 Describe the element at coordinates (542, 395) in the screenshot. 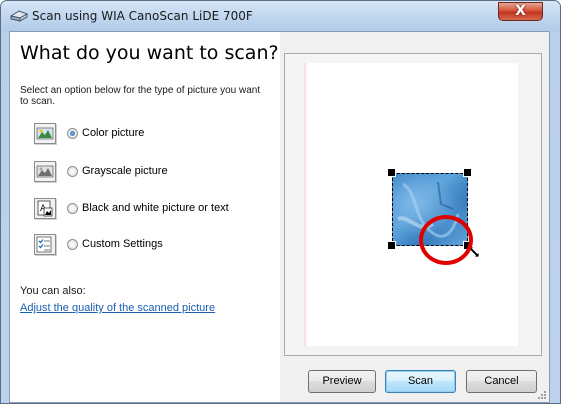

I see `resize-grip-icon` at that location.